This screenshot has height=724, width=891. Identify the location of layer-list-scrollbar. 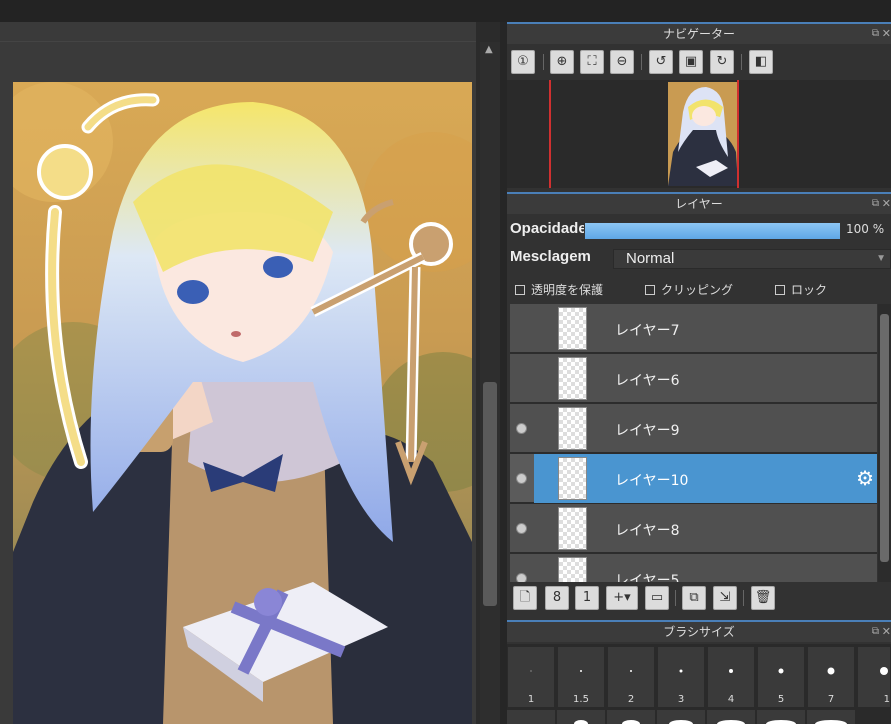
(884, 443).